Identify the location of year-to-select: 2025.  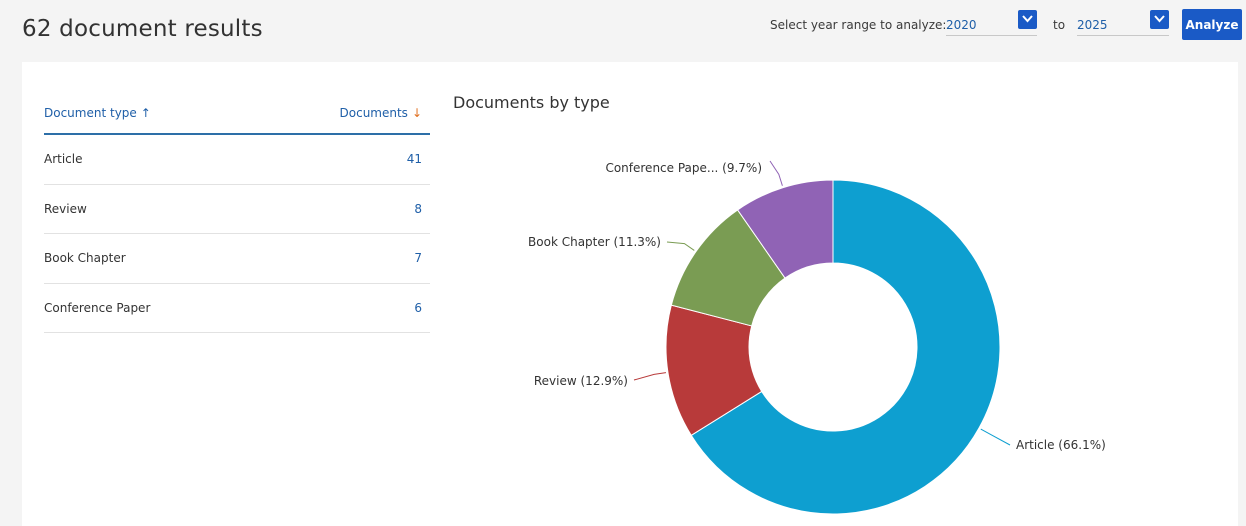
(1123, 23).